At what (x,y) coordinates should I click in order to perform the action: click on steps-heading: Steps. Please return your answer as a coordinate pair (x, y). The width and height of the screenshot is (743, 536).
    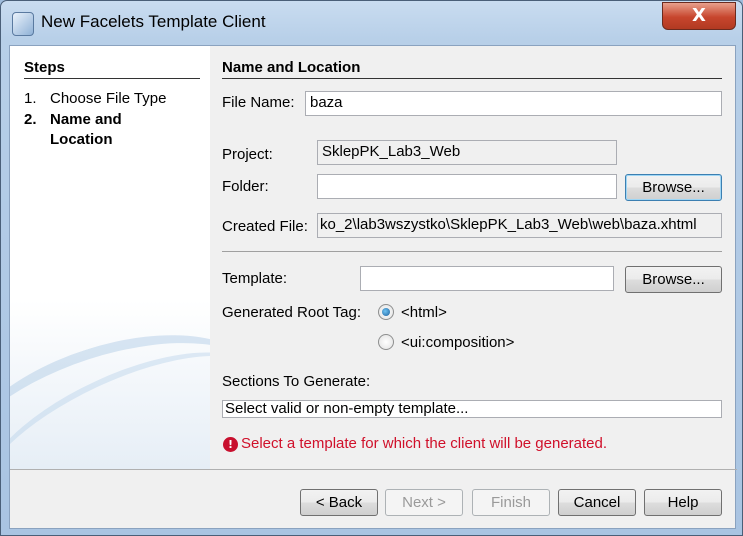
    Looking at the image, I should click on (112, 69).